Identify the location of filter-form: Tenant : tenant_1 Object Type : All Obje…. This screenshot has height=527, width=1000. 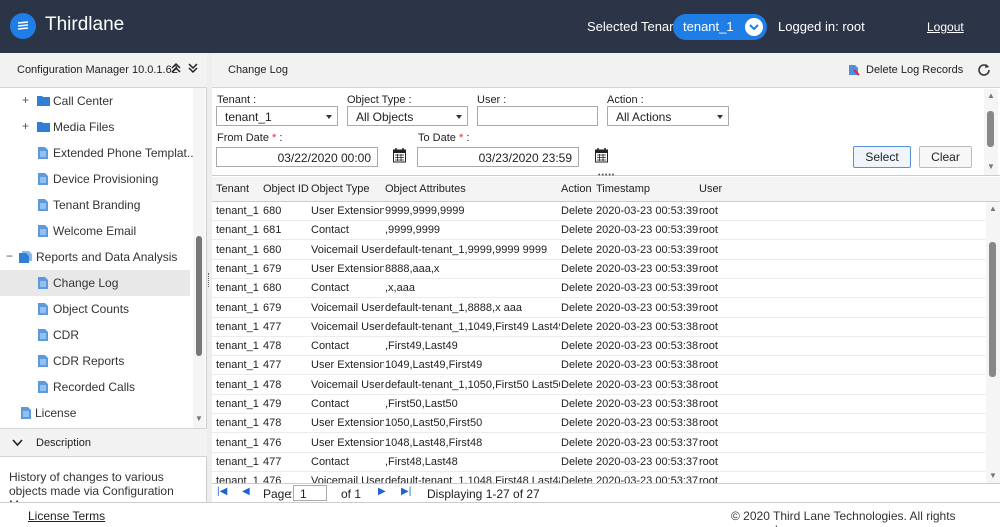
(606, 132).